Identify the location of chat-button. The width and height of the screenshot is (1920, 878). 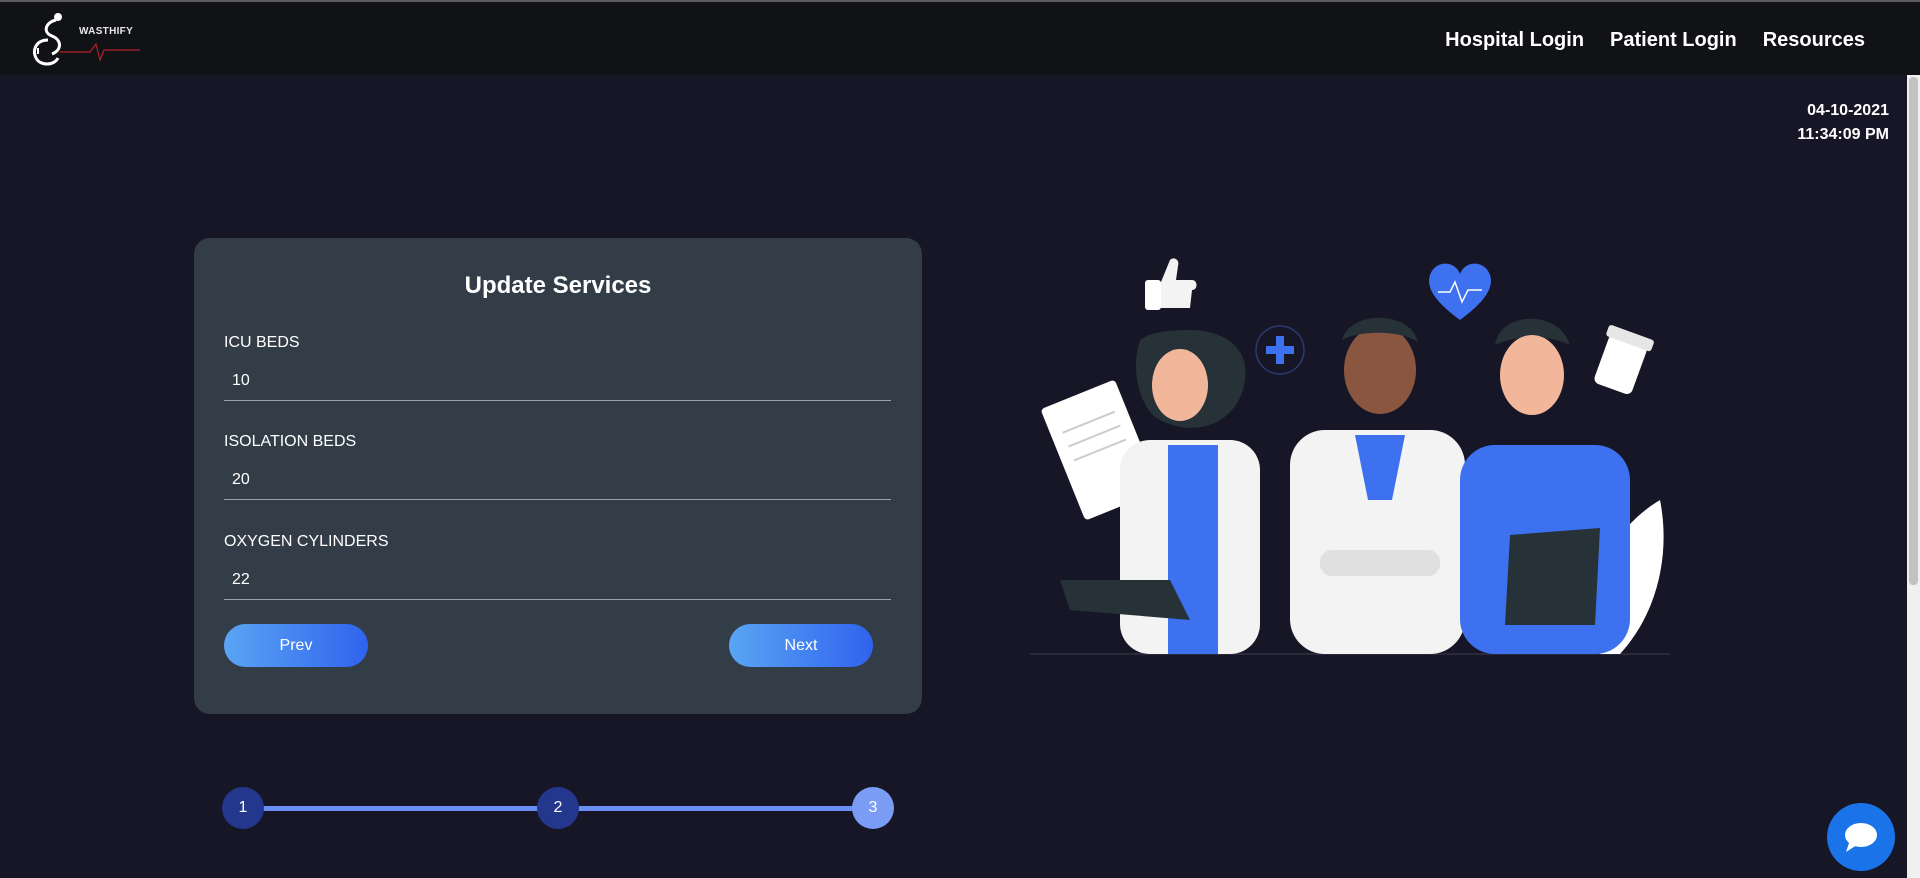
(1861, 837).